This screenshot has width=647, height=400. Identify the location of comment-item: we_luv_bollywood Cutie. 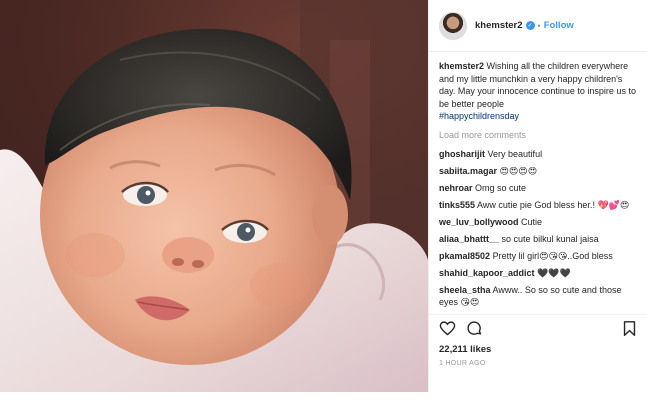
(538, 222).